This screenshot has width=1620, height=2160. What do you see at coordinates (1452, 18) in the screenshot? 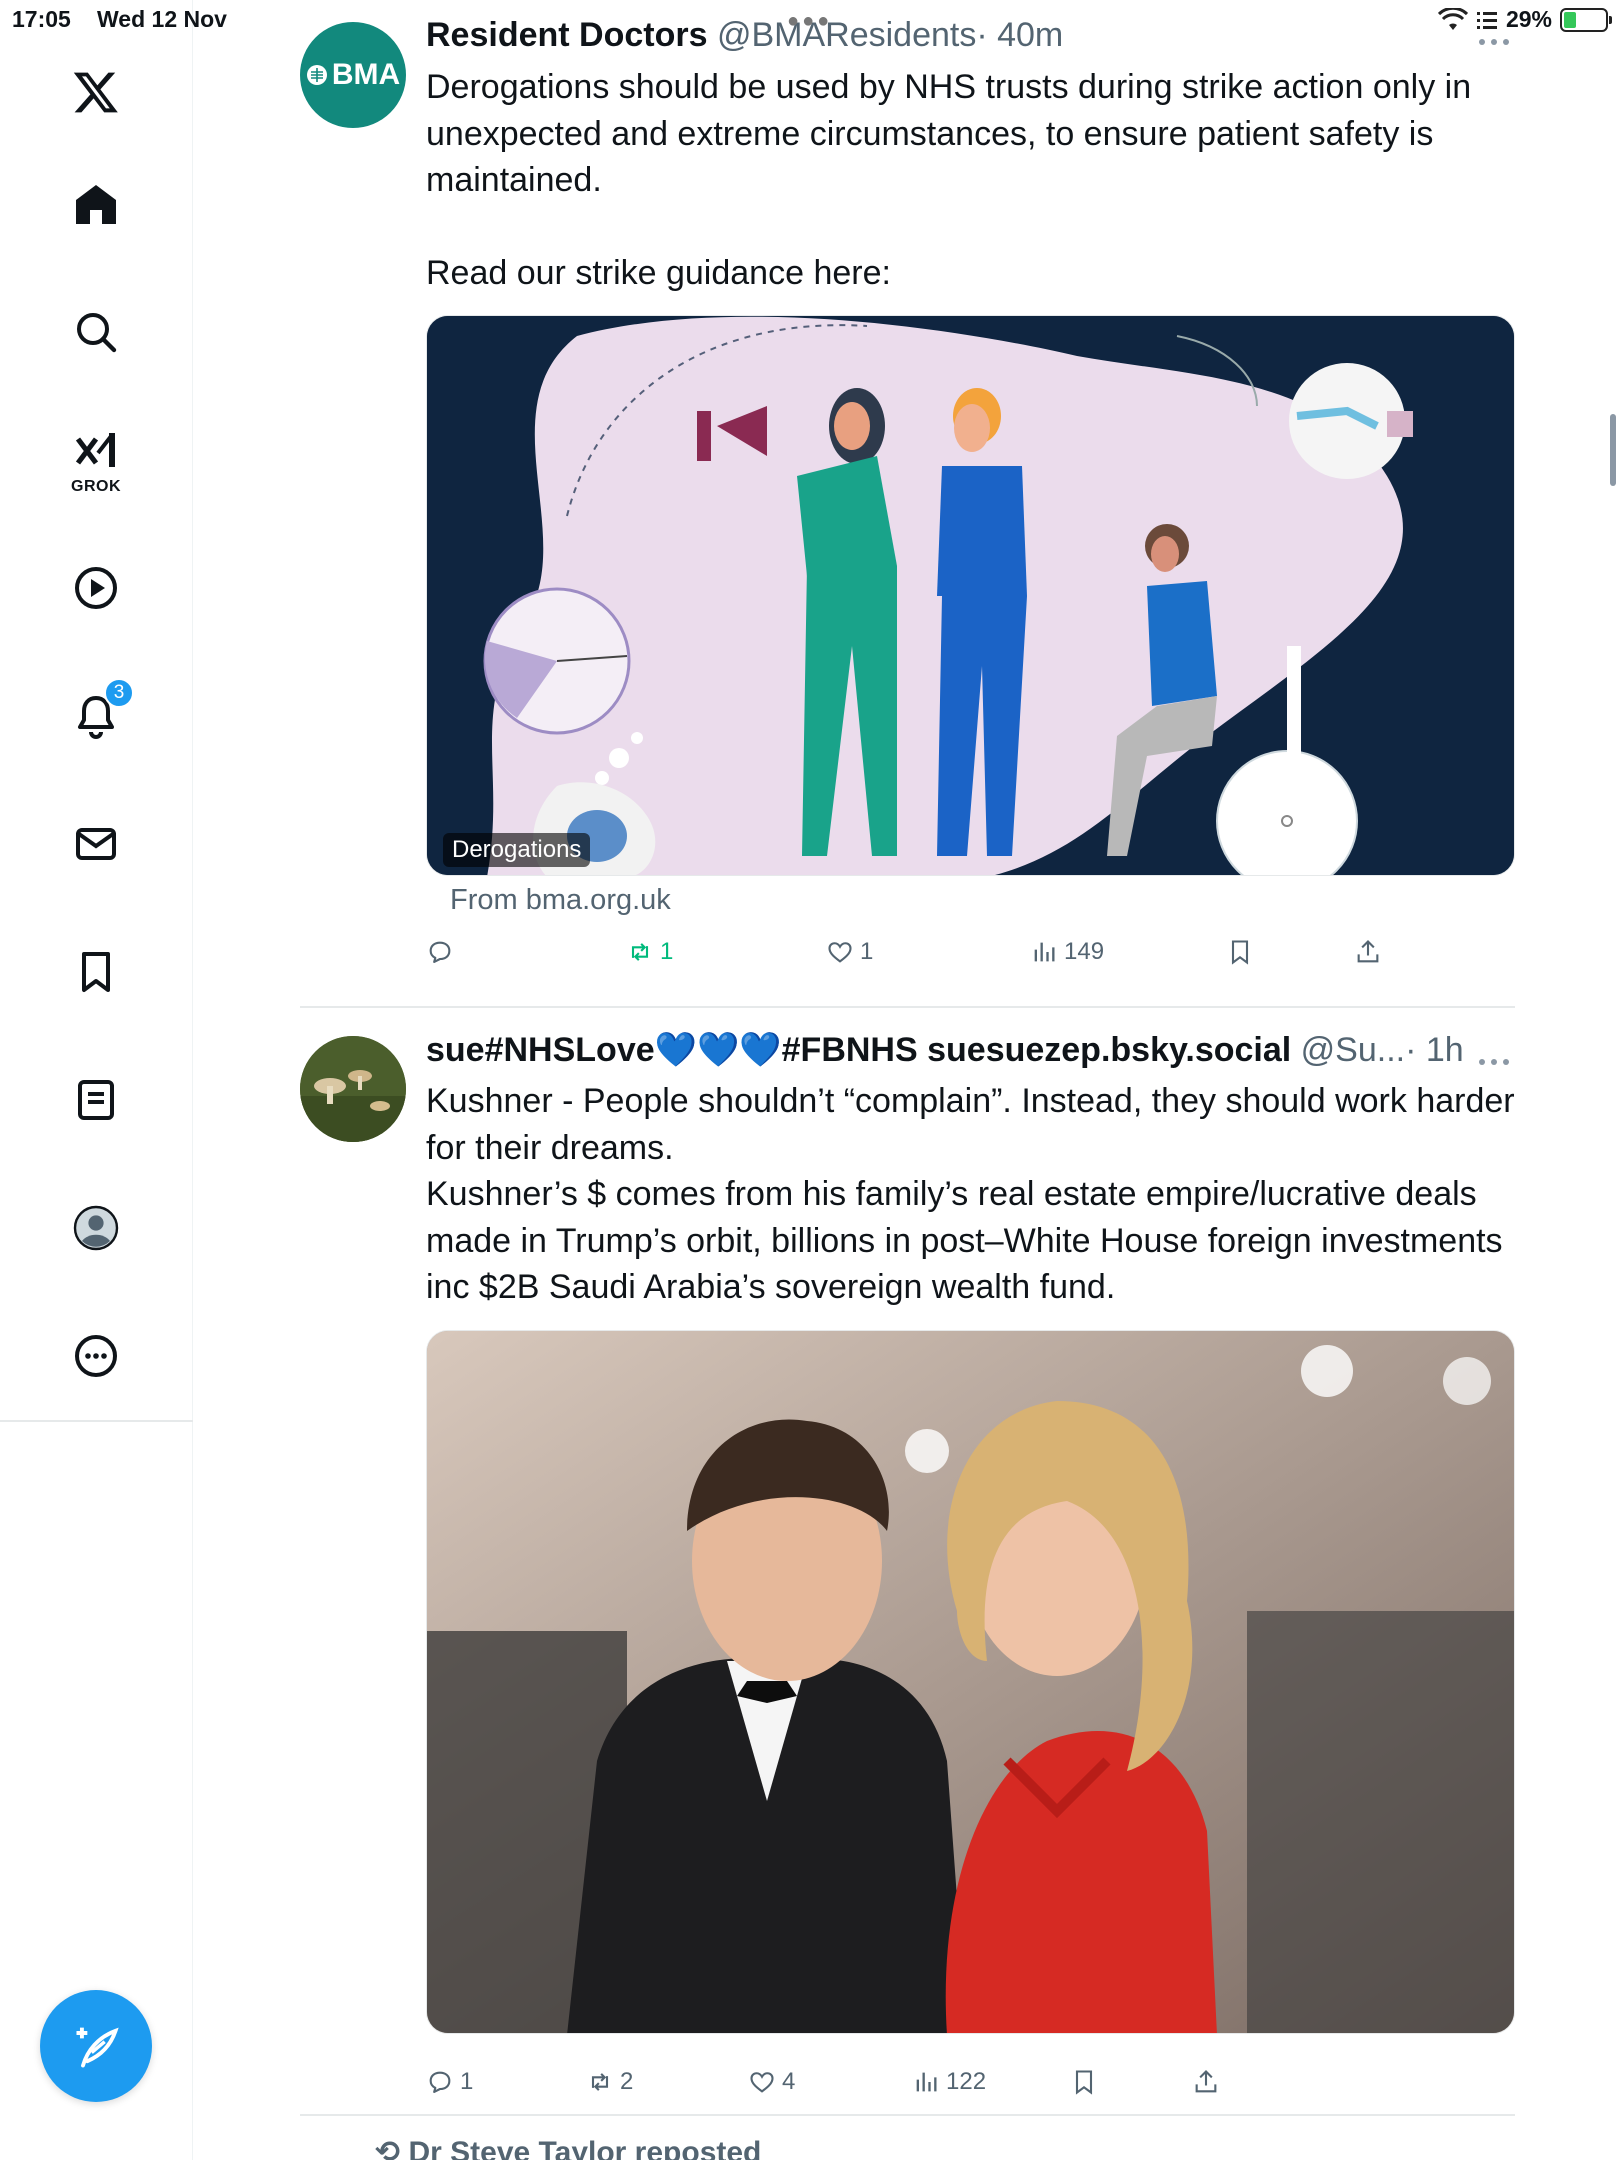
I see `wifi-icon` at bounding box center [1452, 18].